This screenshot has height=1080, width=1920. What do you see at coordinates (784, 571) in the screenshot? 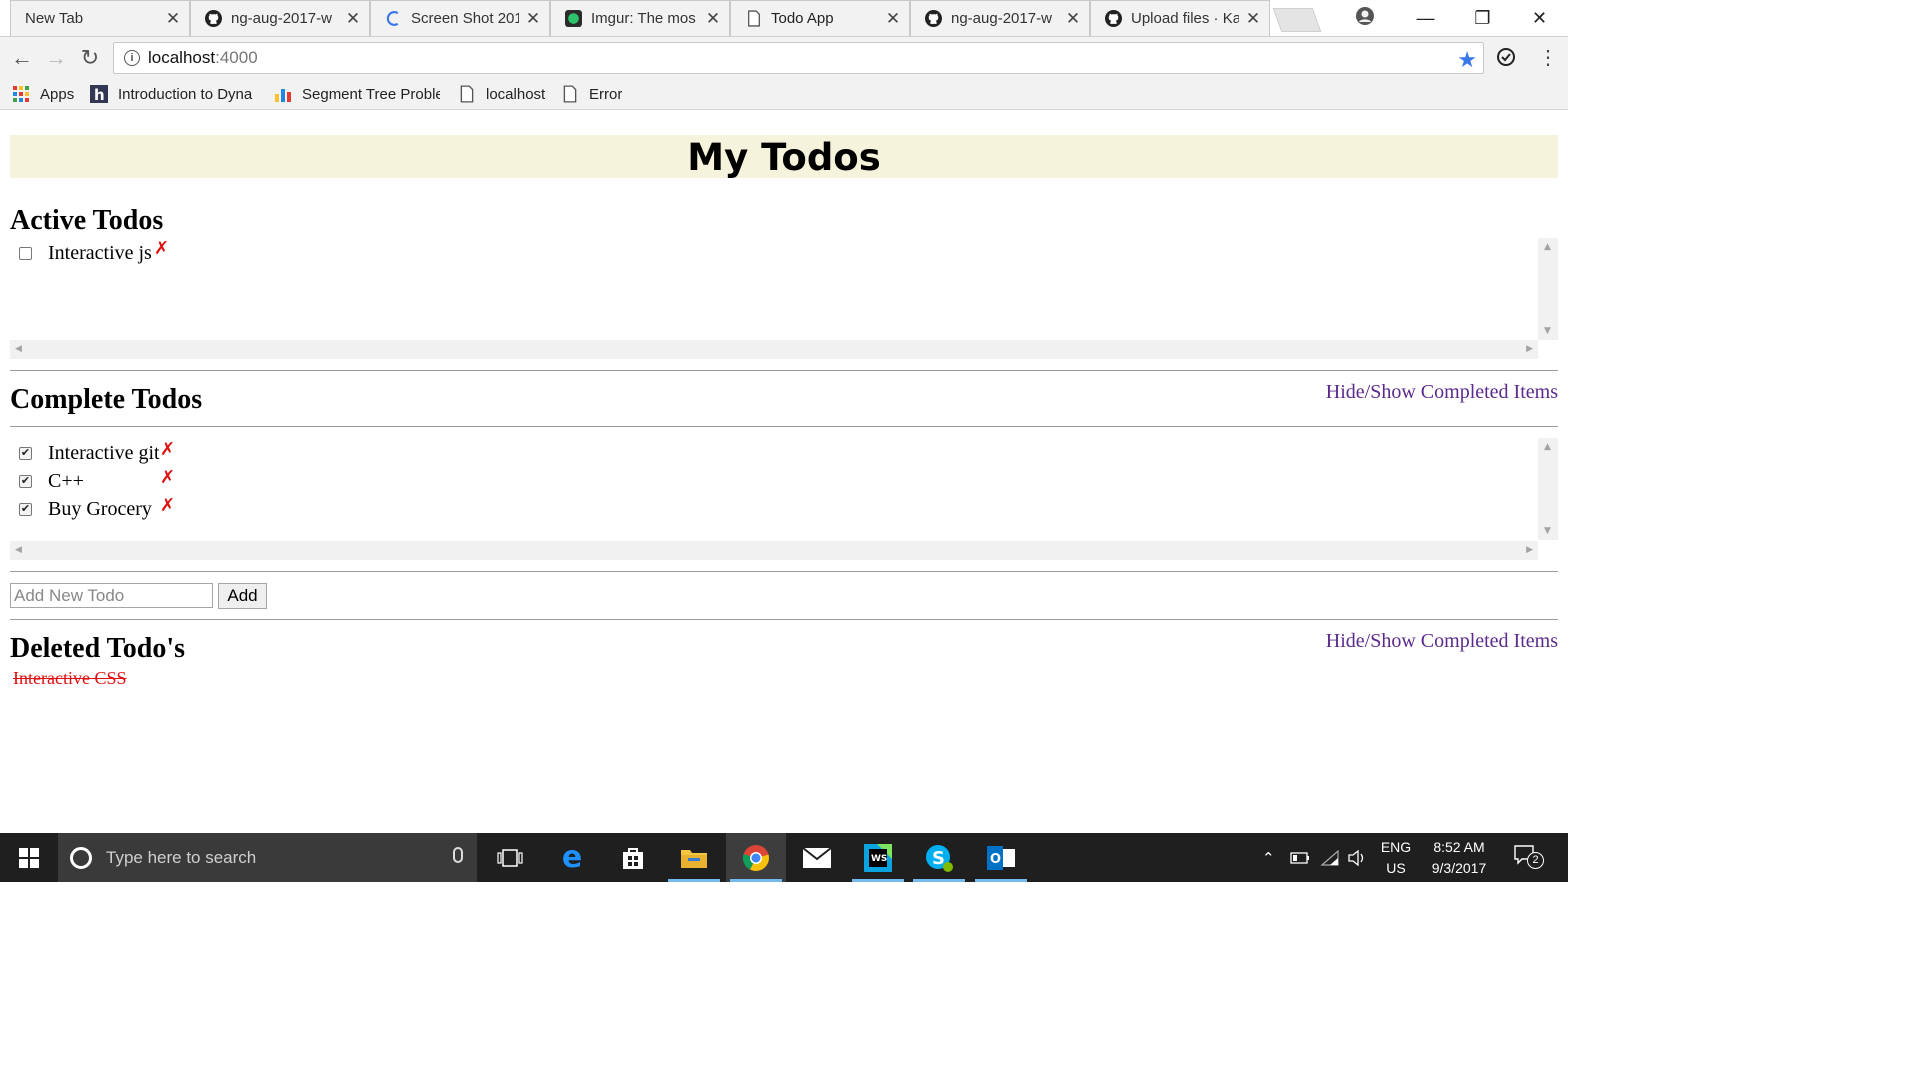
I see `divider` at bounding box center [784, 571].